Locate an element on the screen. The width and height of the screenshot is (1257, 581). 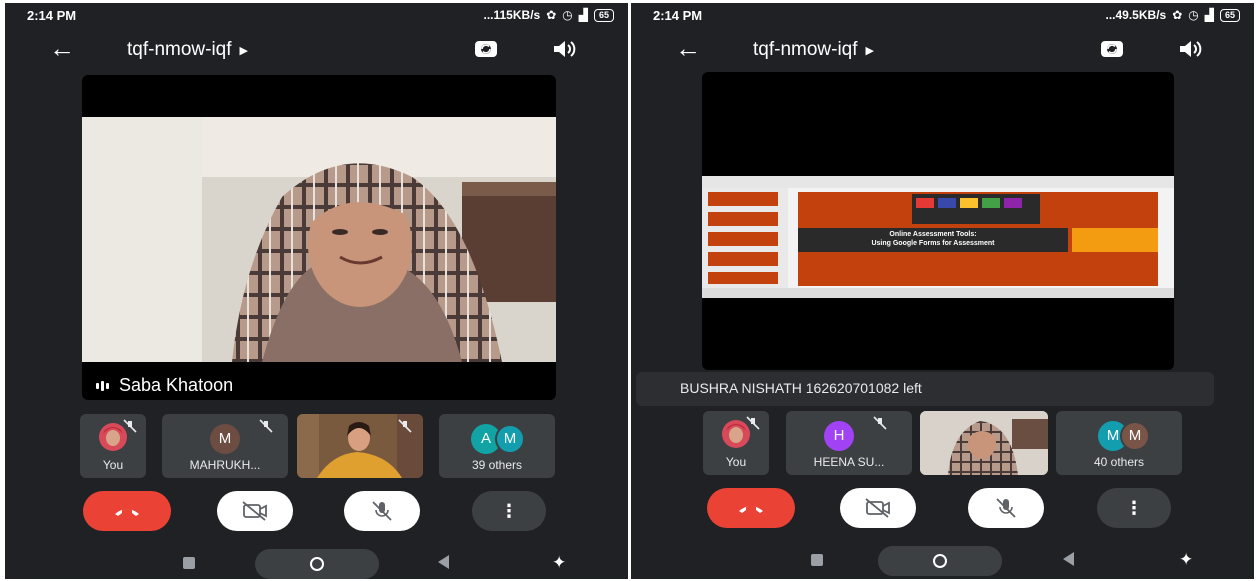
status-icons: ...115KB/s ✿ ◷ ▟ 65 is located at coordinates (548, 15).